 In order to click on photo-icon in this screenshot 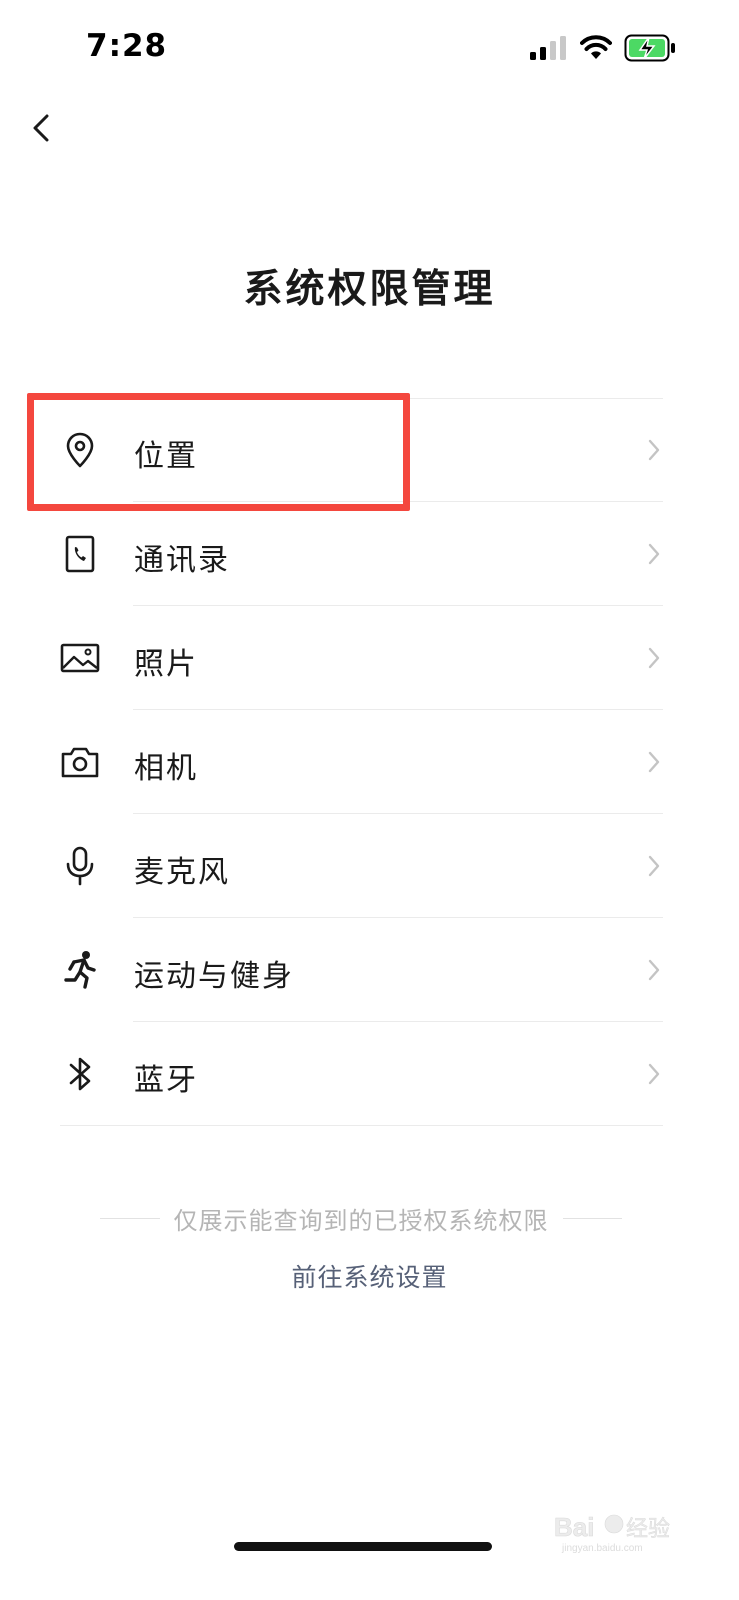, I will do `click(80, 658)`.